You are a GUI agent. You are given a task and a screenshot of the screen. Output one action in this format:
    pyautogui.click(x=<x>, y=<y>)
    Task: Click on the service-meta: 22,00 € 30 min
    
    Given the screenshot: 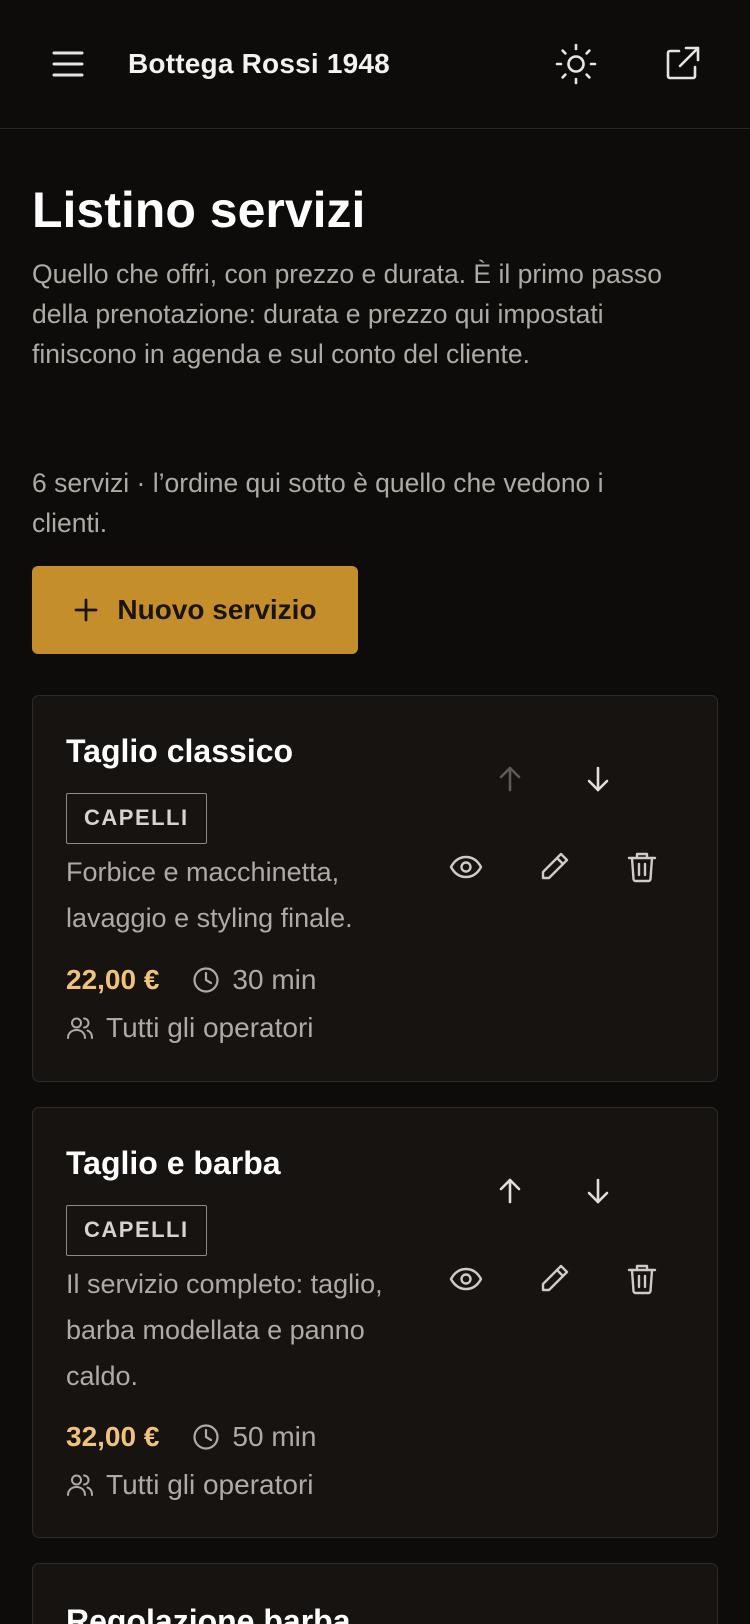 What is the action you would take?
    pyautogui.click(x=191, y=980)
    